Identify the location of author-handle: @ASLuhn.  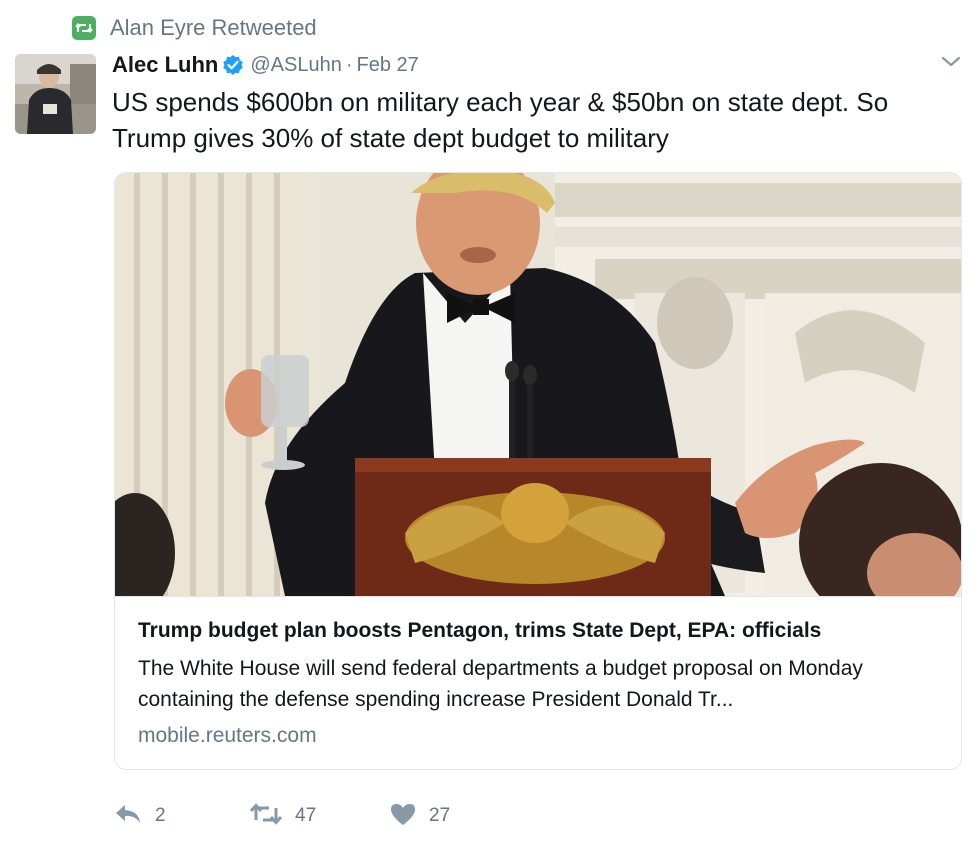
(295, 65).